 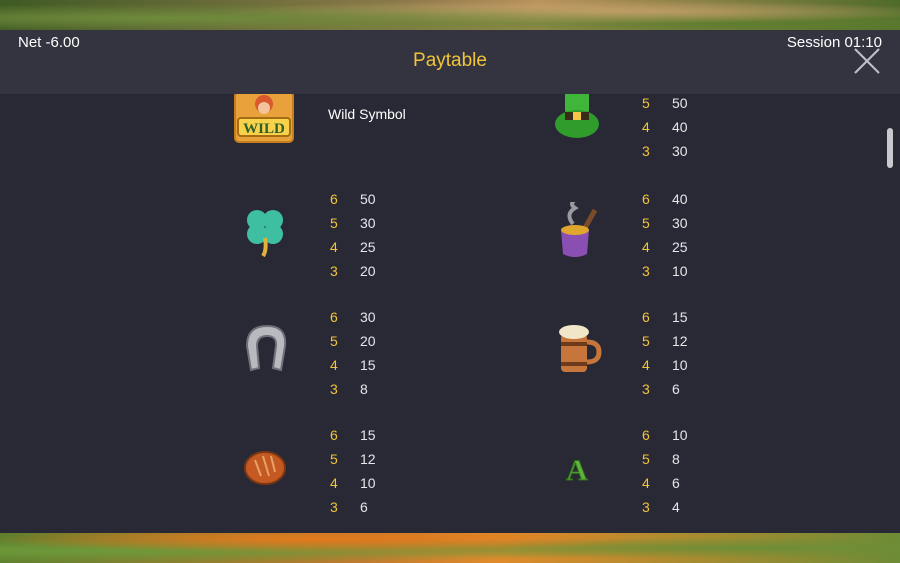 I want to click on bread-icon, so click(x=265, y=468).